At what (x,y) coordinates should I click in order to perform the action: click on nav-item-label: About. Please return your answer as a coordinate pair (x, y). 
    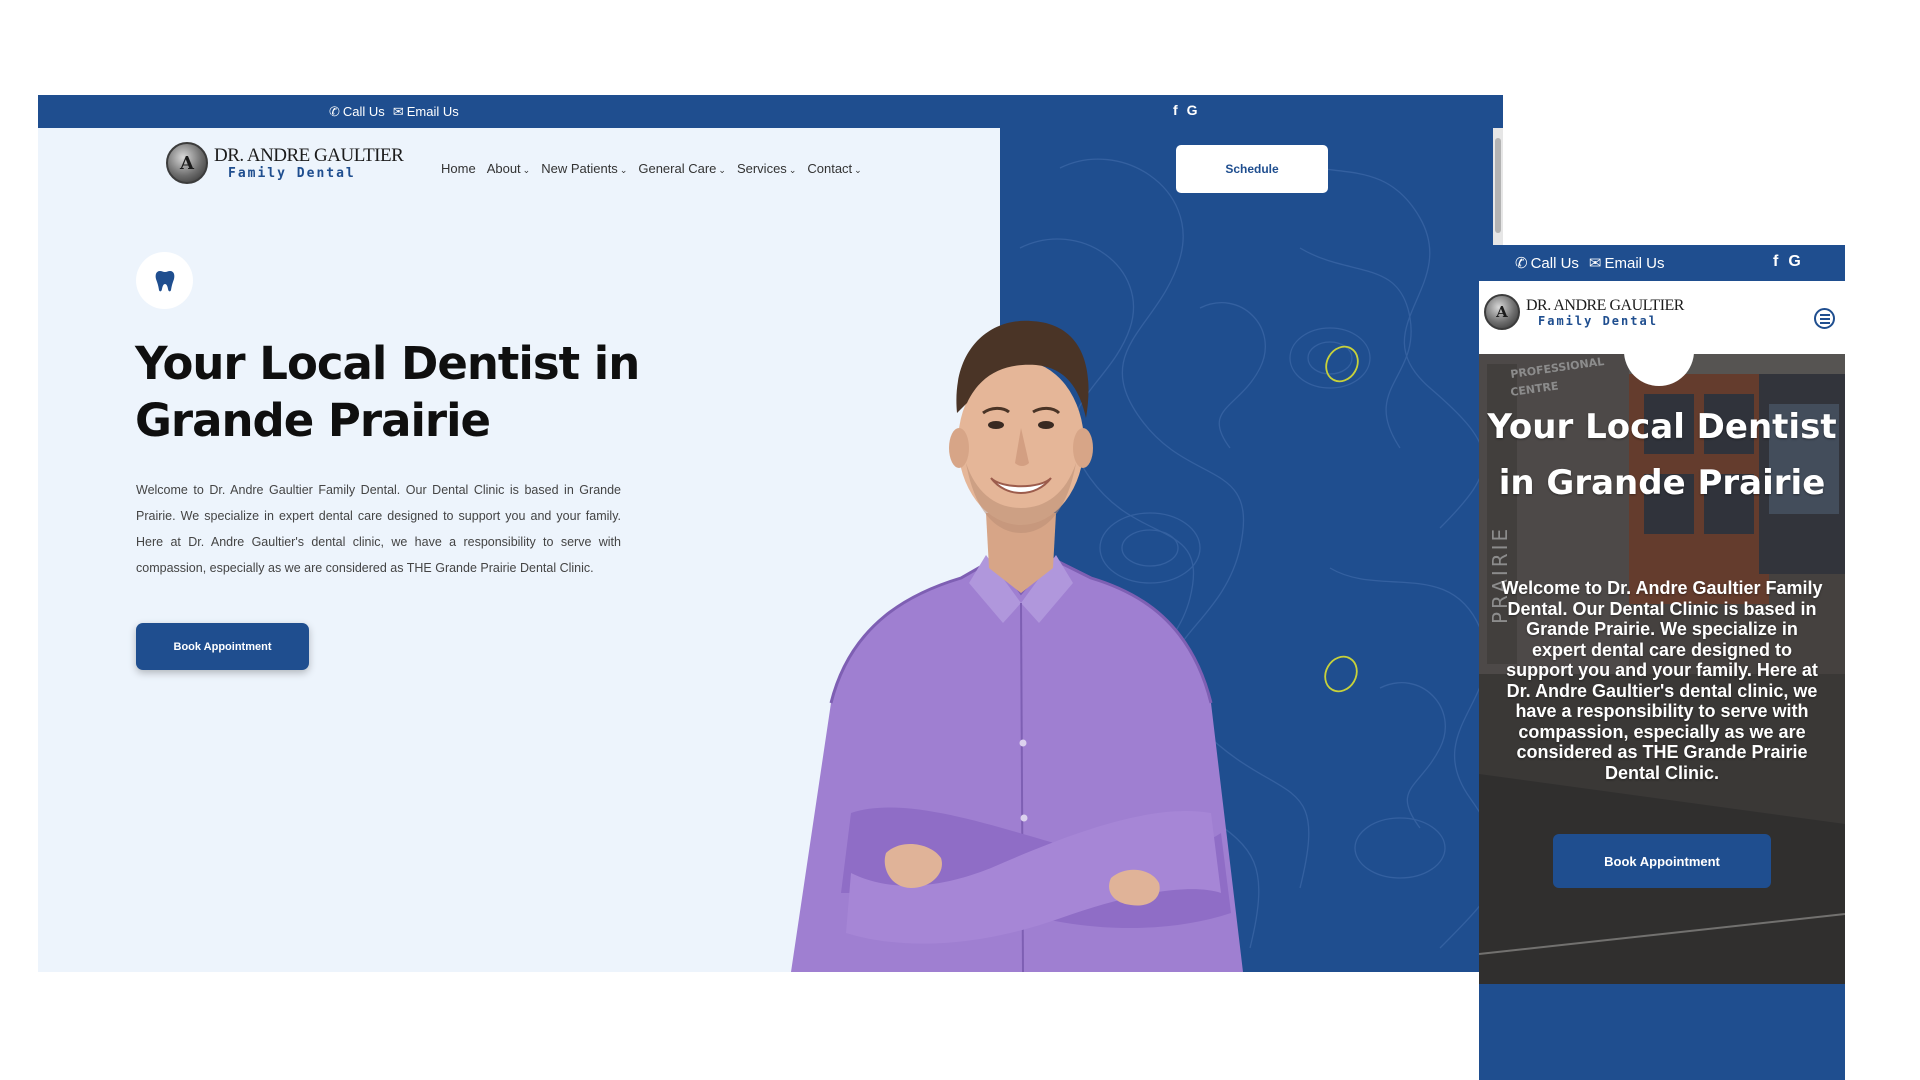
    Looking at the image, I should click on (503, 168).